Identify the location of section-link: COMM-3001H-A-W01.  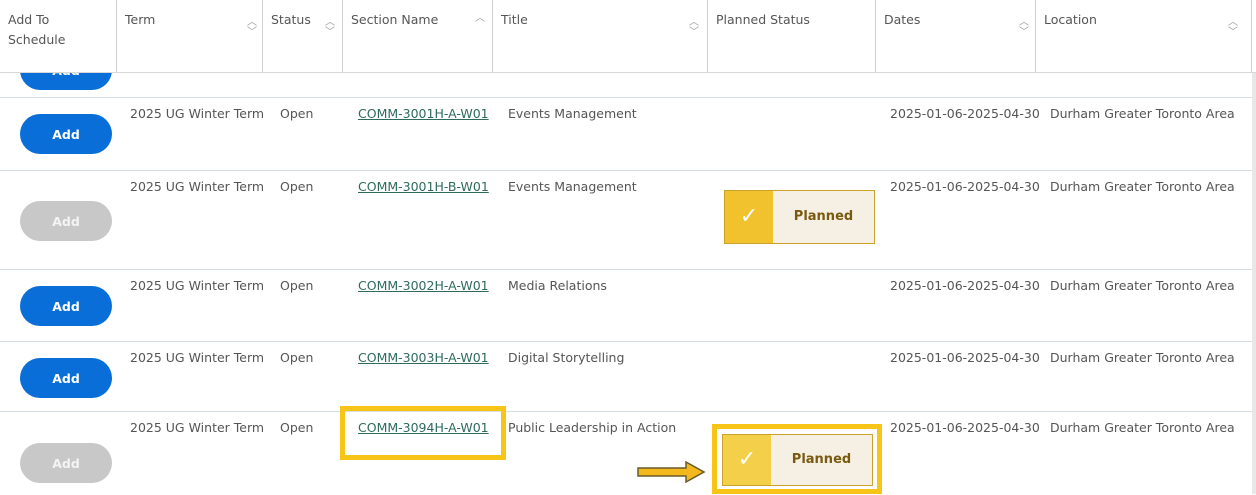
(423, 113).